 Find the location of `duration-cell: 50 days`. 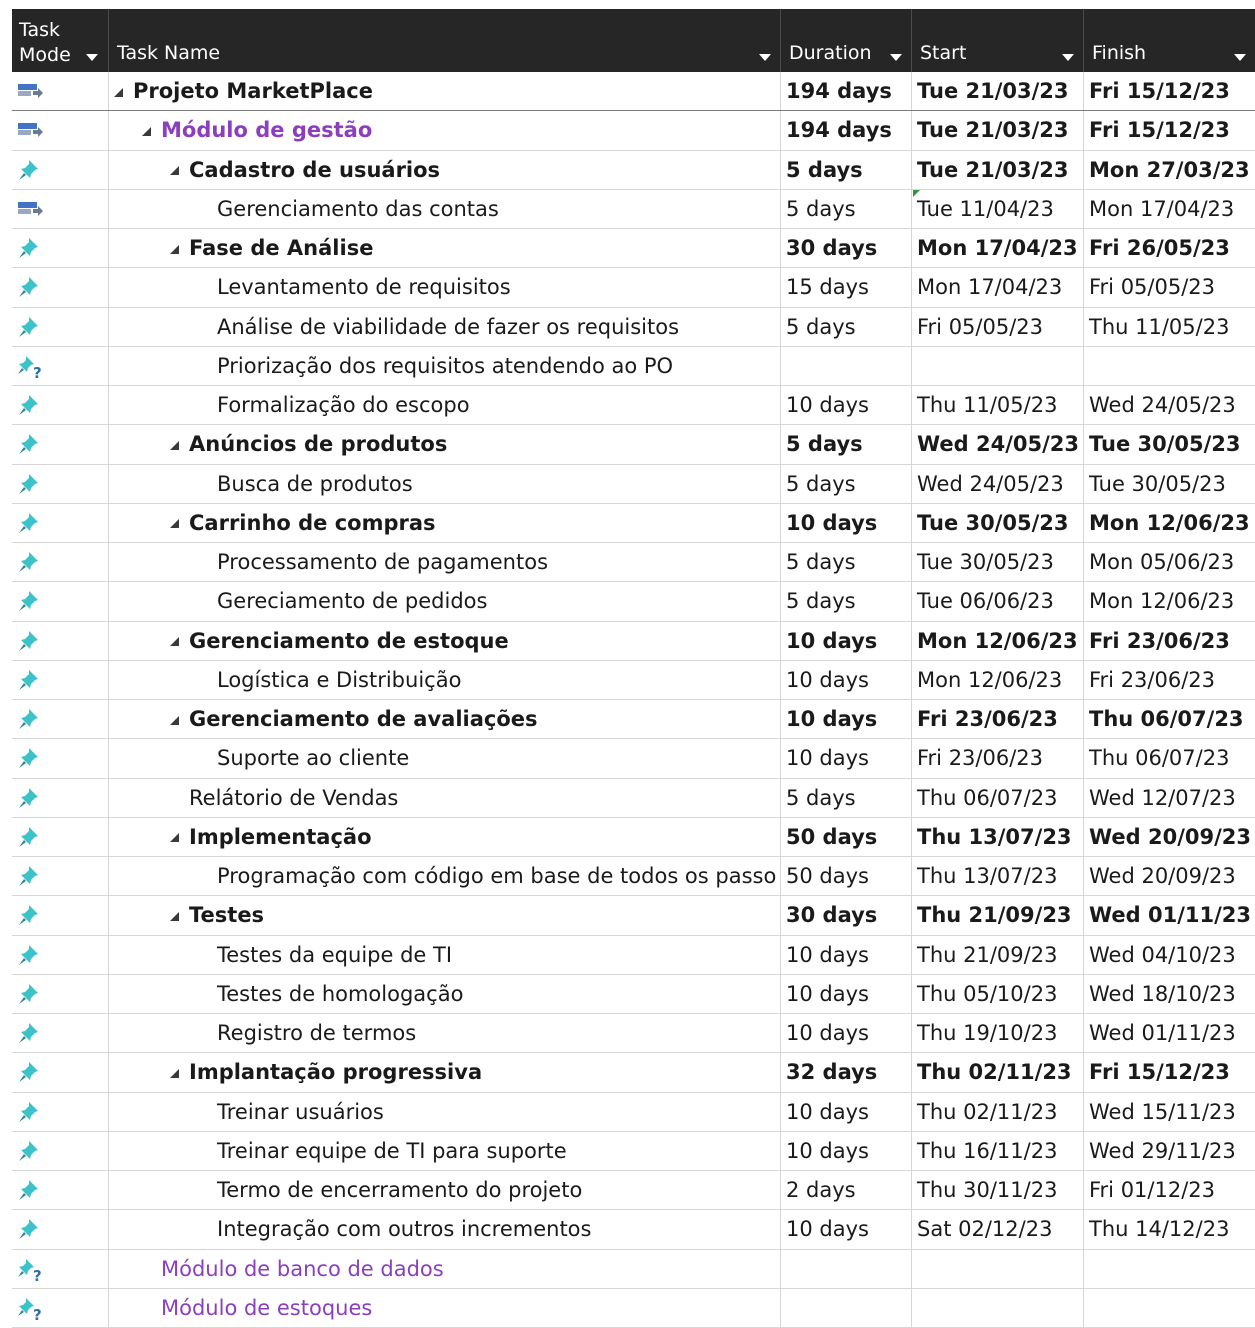

duration-cell: 50 days is located at coordinates (846, 836).